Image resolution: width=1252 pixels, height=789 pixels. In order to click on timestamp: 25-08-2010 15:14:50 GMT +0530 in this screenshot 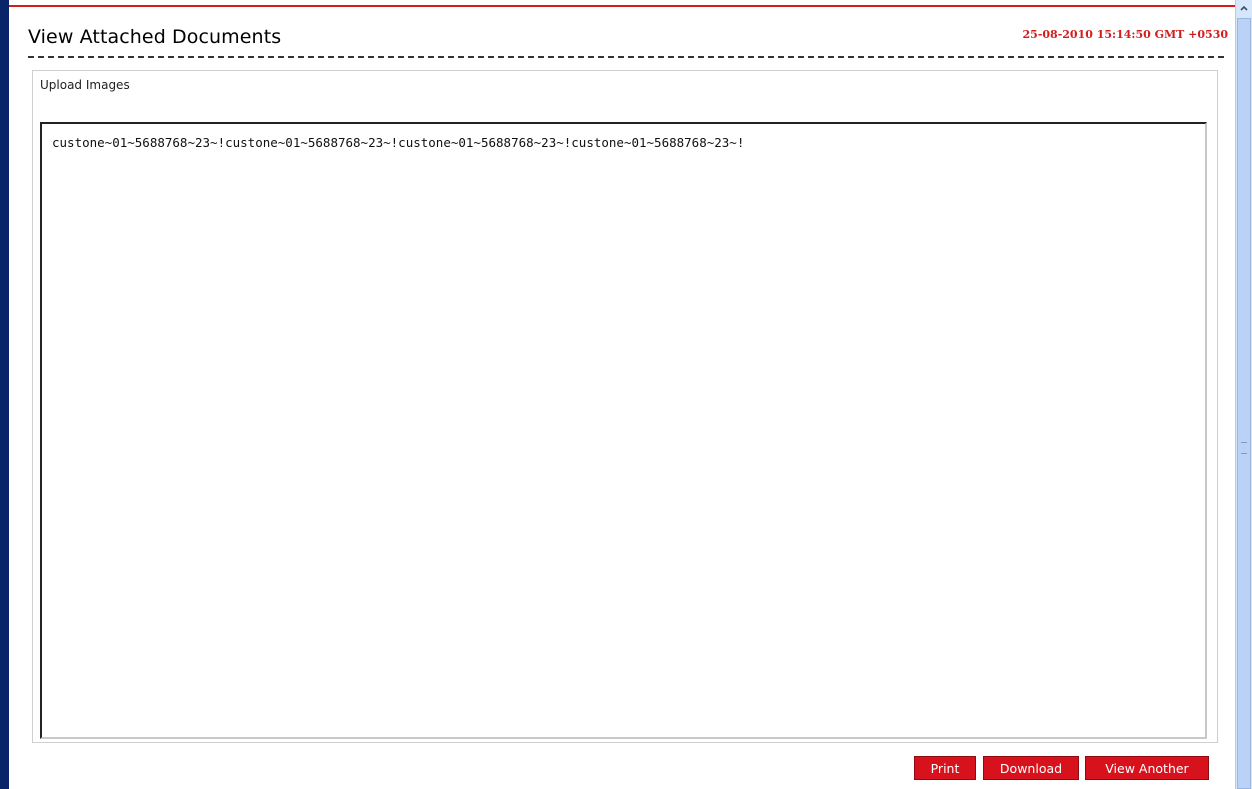, I will do `click(1125, 34)`.